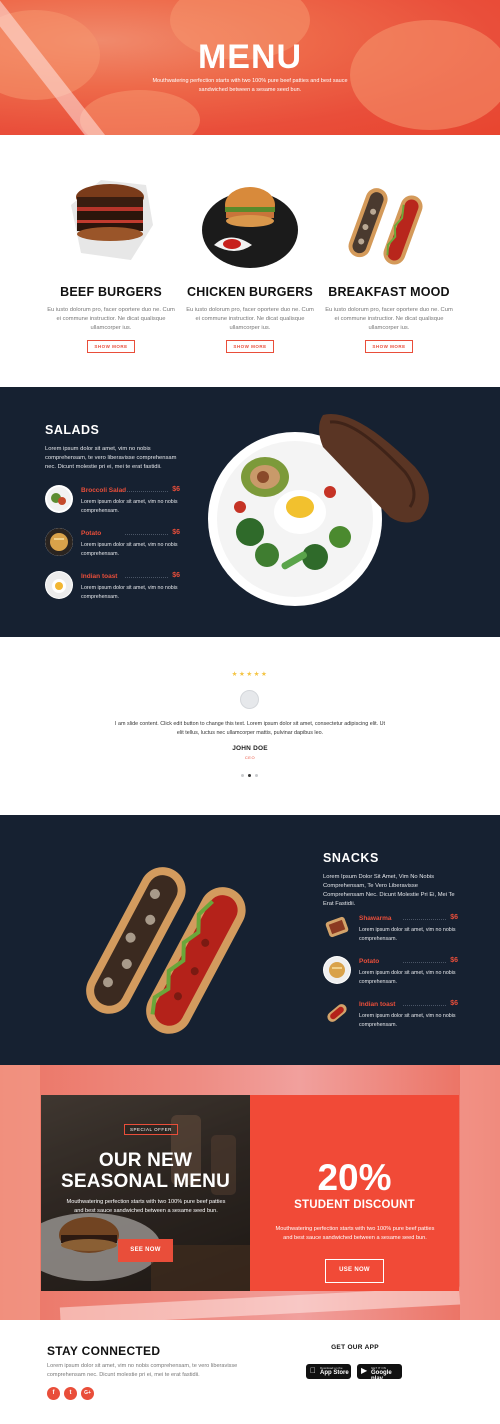 This screenshot has width=500, height=1424. What do you see at coordinates (354, 1205) in the screenshot?
I see `discount-label: STUDENT DISCOUNT` at bounding box center [354, 1205].